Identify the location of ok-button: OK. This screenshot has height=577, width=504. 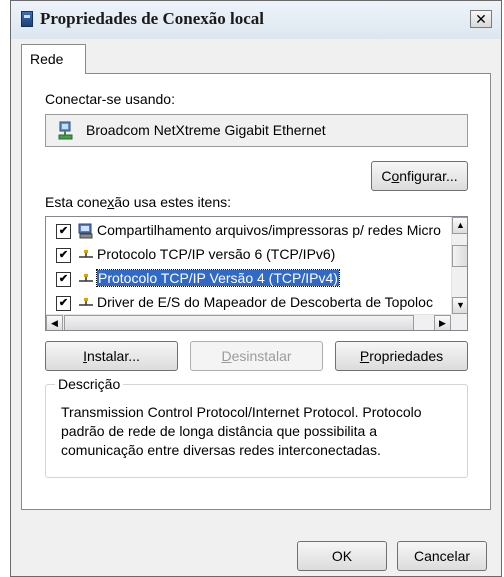
(342, 556).